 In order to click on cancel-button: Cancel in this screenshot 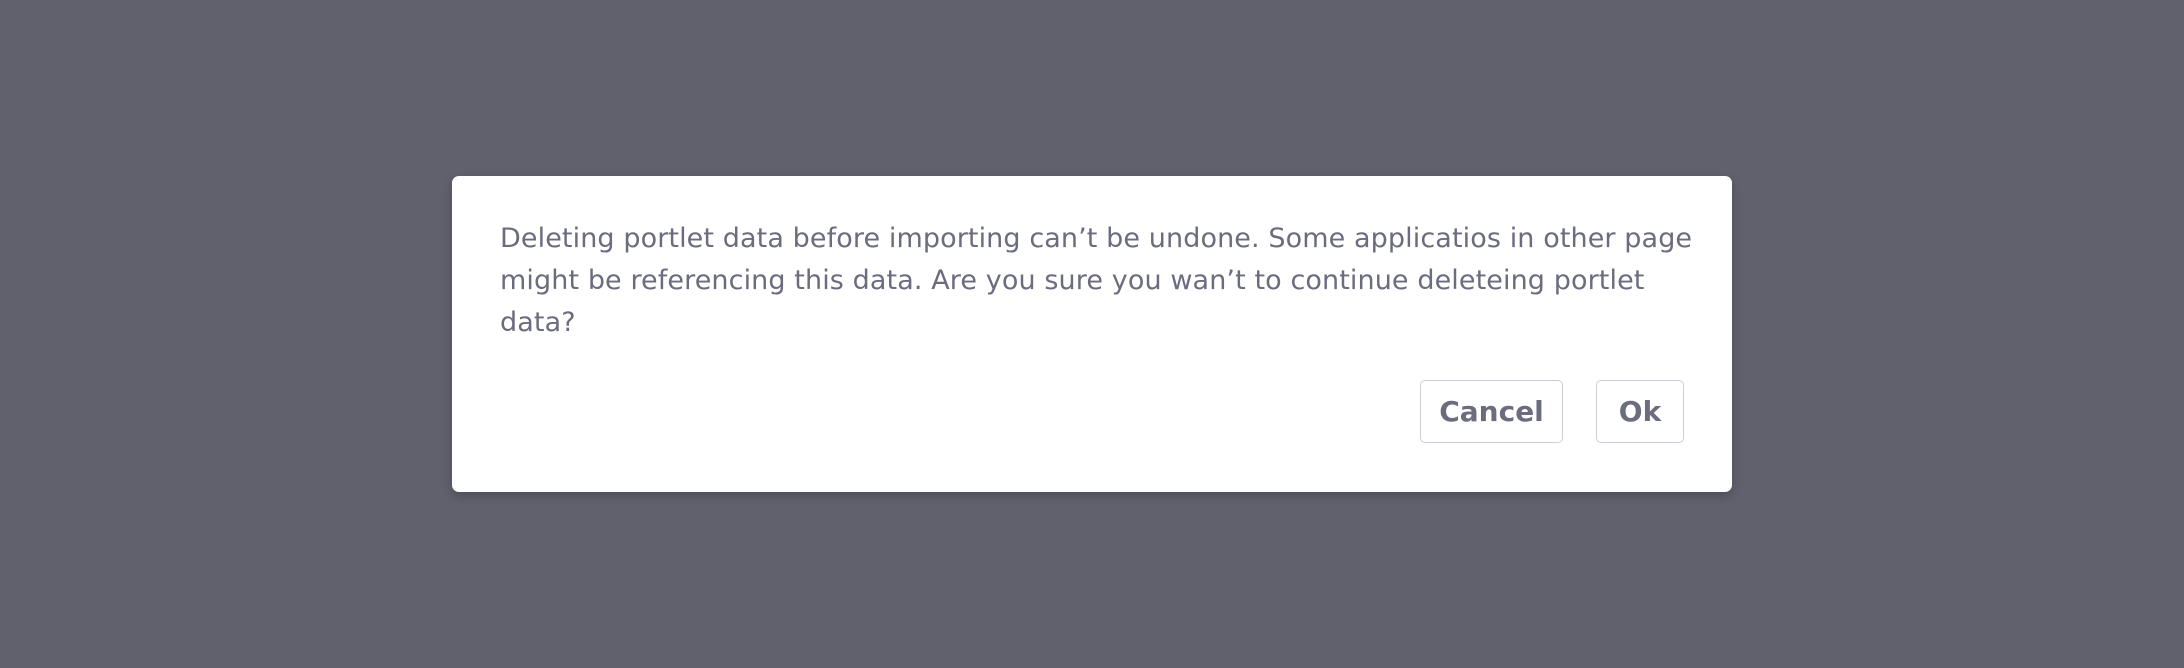, I will do `click(1491, 411)`.